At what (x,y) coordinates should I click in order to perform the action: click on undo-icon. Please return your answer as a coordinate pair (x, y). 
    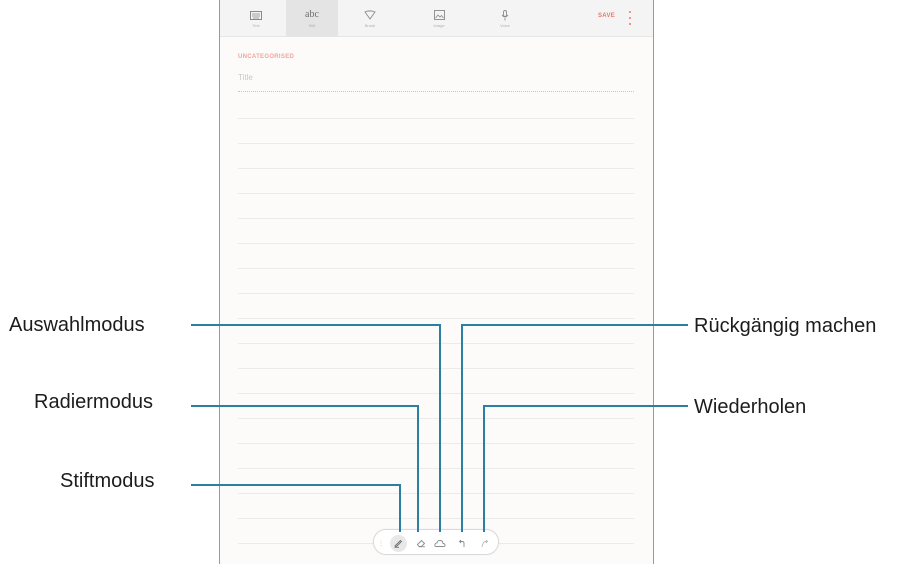
    Looking at the image, I should click on (461, 543).